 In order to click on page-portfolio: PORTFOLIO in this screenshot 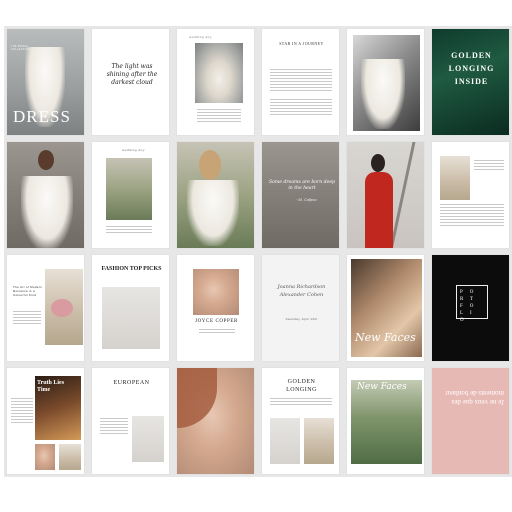, I will do `click(470, 308)`.